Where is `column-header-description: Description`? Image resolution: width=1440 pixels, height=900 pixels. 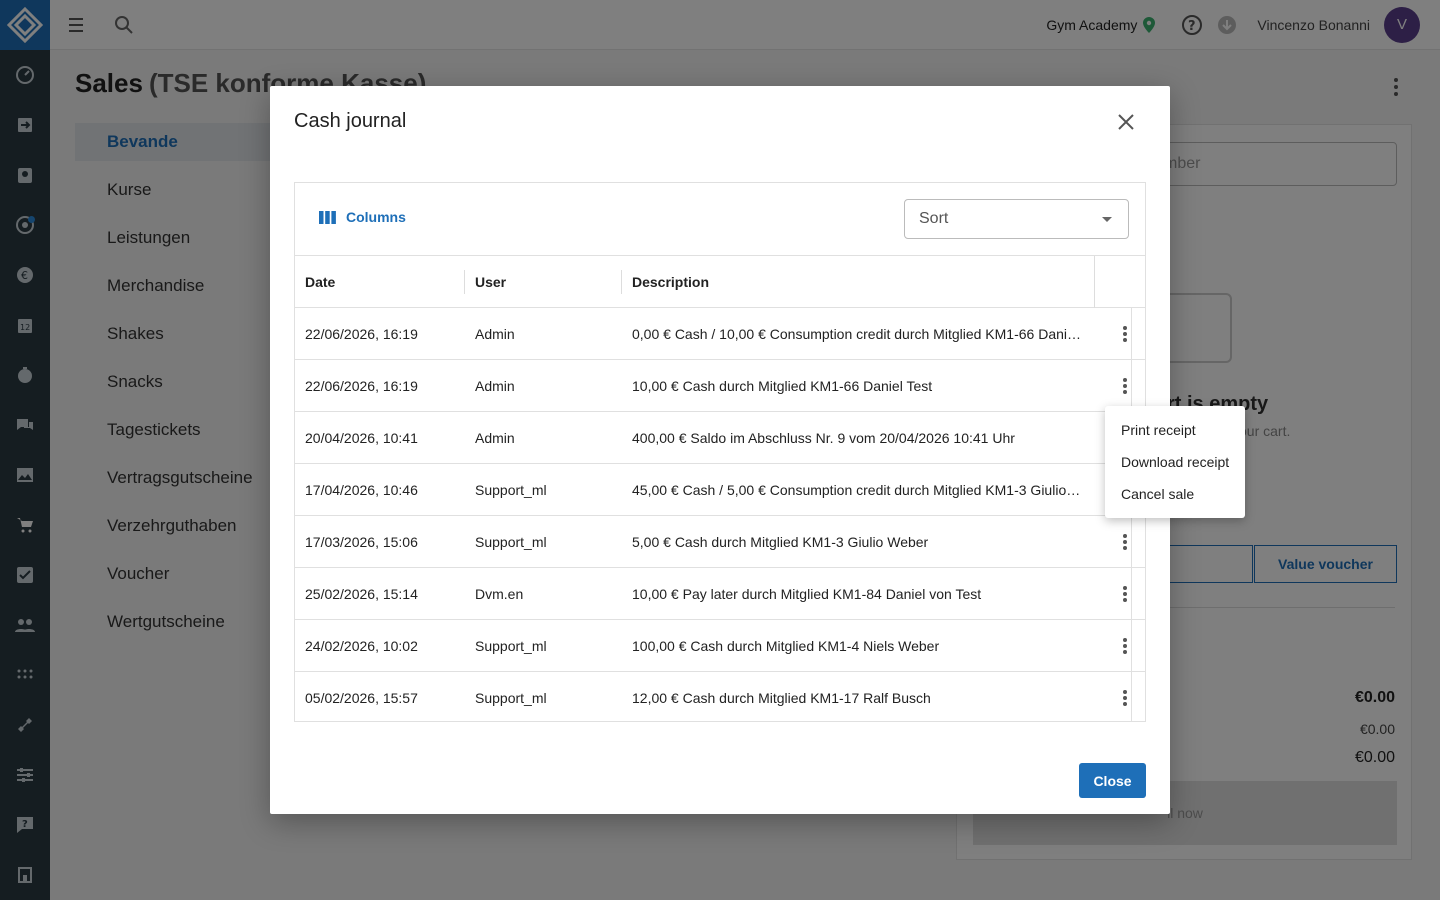 column-header-description: Description is located at coordinates (858, 282).